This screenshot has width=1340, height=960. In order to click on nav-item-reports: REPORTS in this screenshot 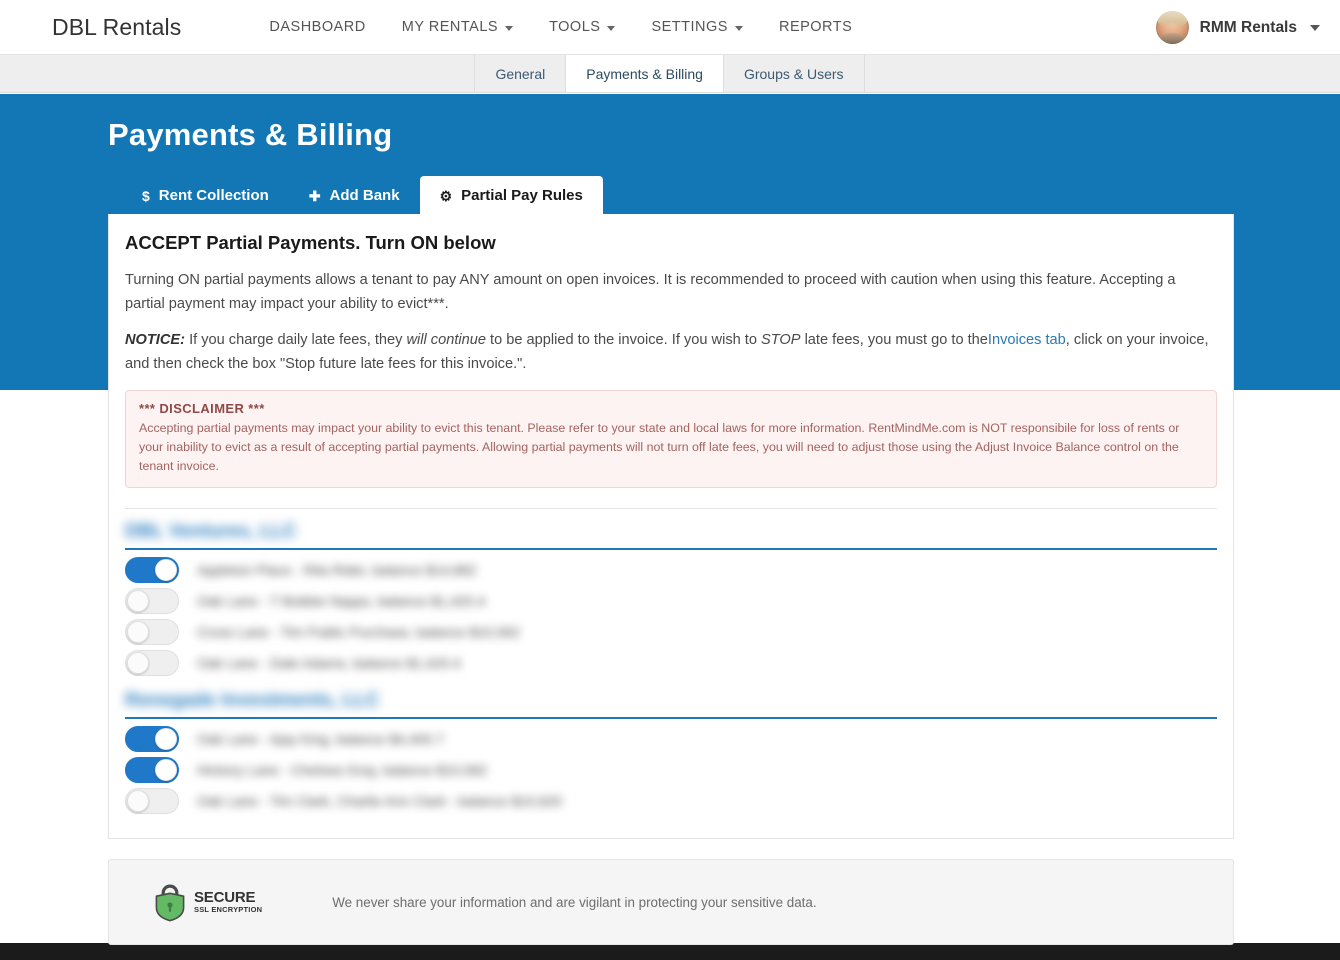, I will do `click(815, 27)`.